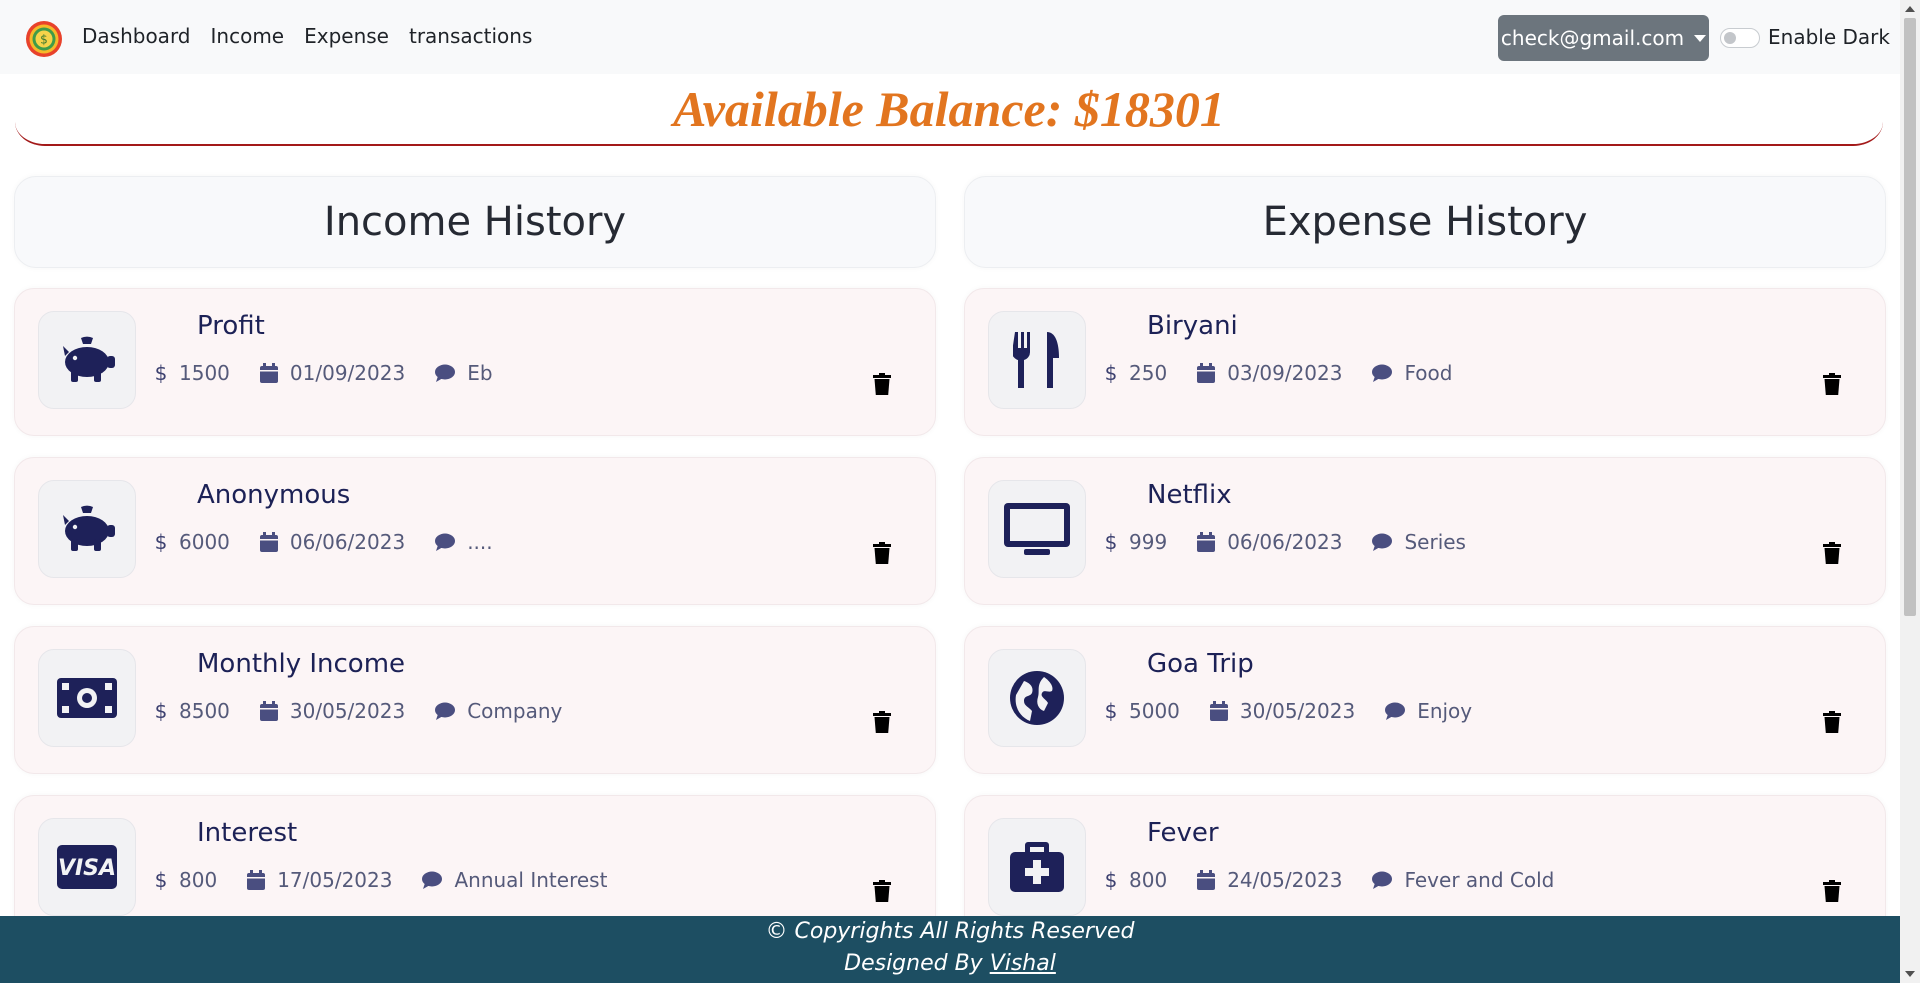 This screenshot has width=1920, height=983. Describe the element at coordinates (949, 109) in the screenshot. I see `available-balance: Available Balance: $18301` at that location.